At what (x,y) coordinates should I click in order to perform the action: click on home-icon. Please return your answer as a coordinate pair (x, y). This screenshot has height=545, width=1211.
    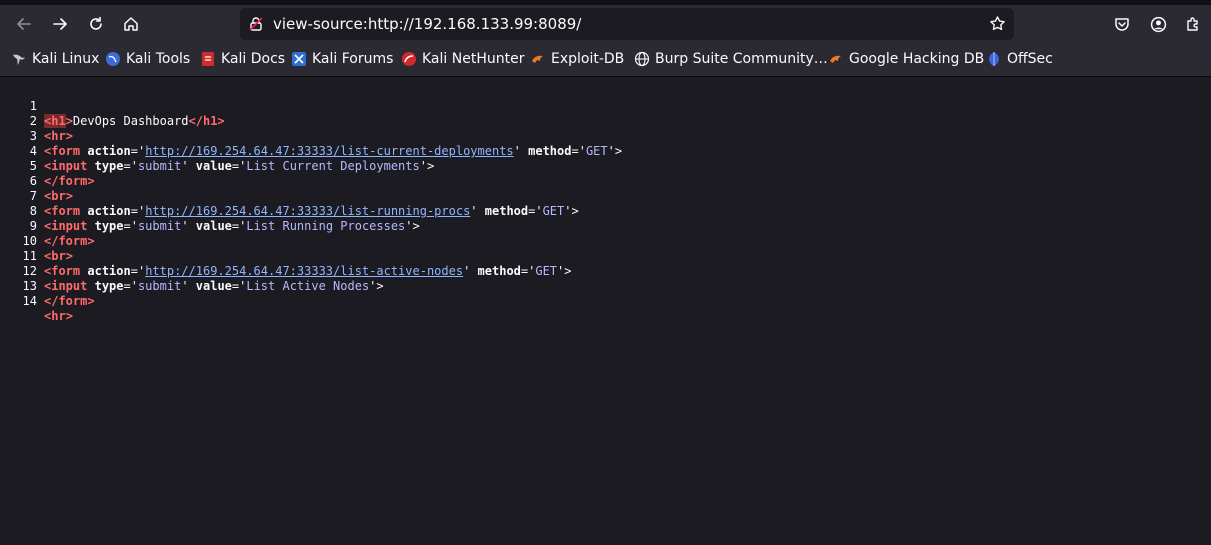
    Looking at the image, I should click on (131, 24).